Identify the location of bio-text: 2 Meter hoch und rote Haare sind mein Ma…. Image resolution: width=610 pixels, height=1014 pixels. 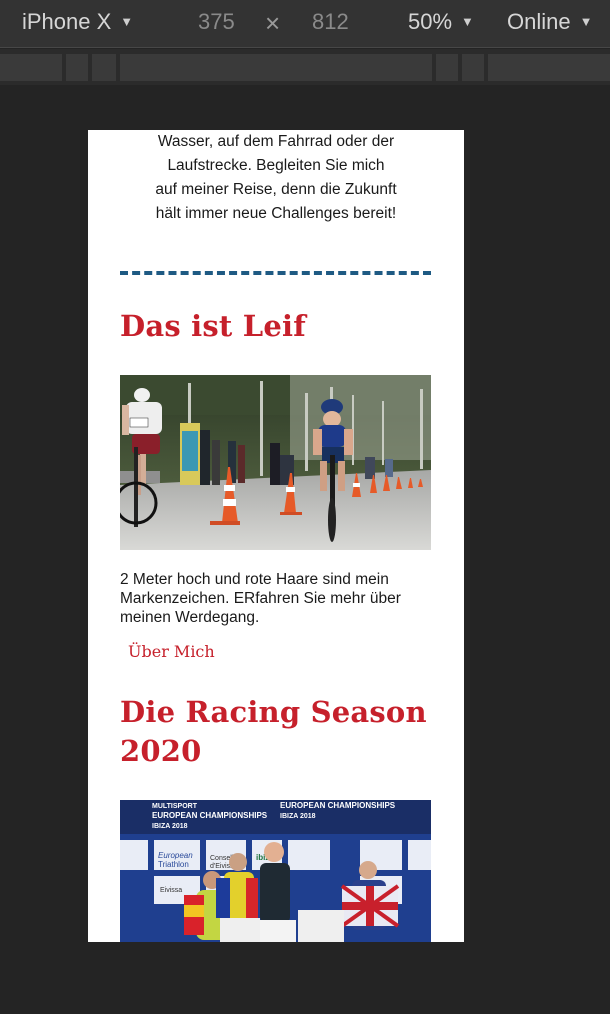
(275, 598).